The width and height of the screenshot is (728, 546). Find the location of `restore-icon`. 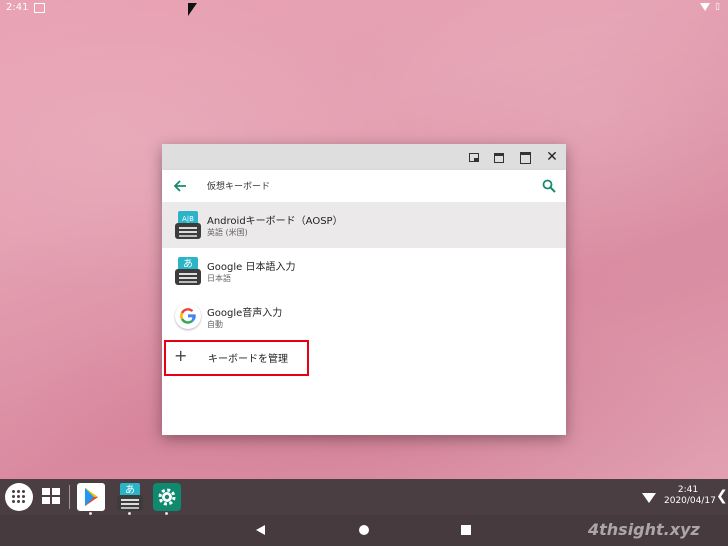

restore-icon is located at coordinates (499, 158).